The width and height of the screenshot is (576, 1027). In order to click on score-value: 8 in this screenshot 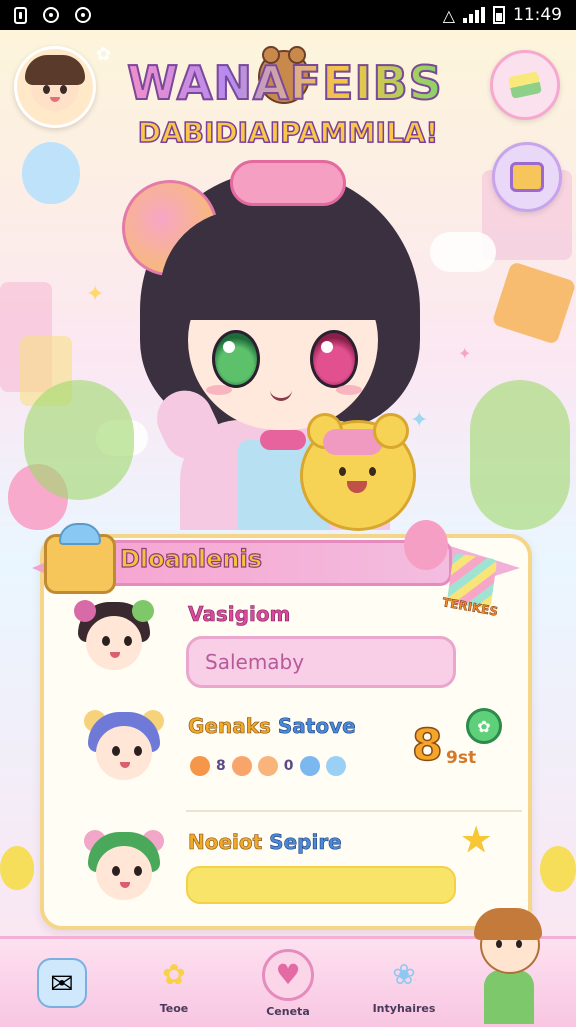, I will do `click(427, 745)`.